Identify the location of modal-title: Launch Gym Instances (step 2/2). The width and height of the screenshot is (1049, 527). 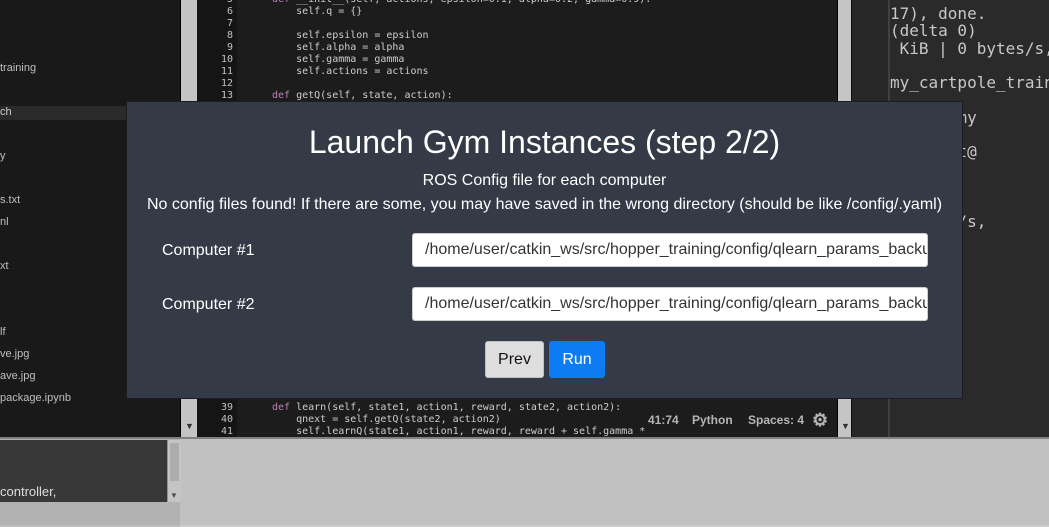
(544, 142).